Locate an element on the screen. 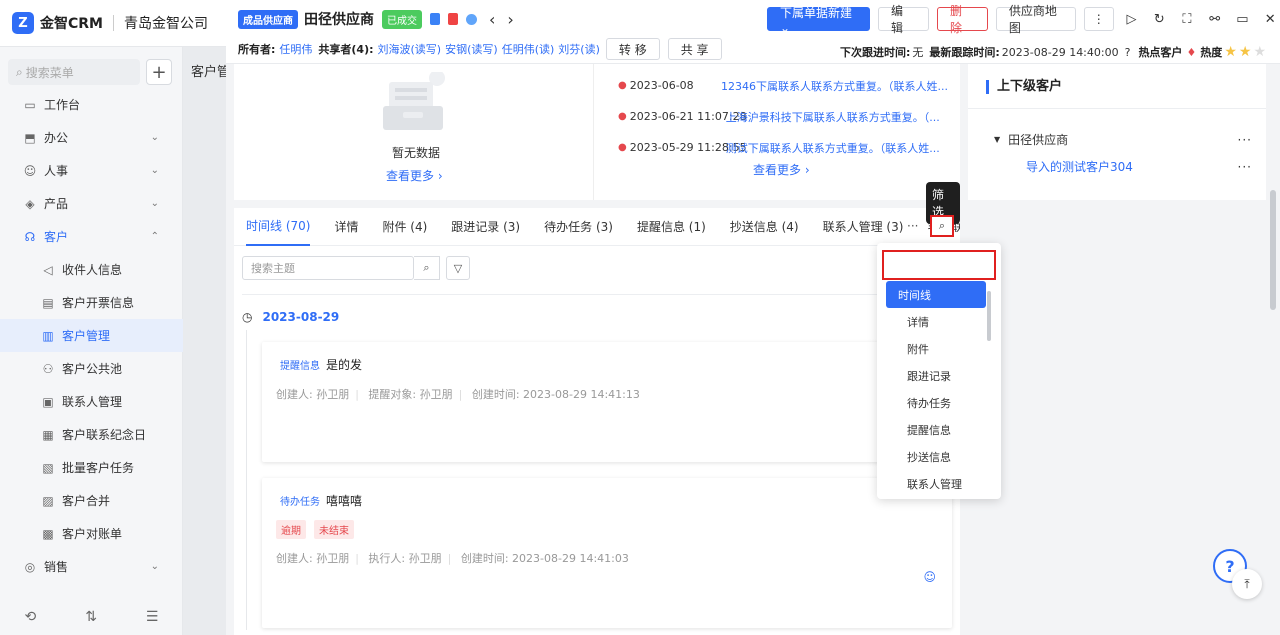 The width and height of the screenshot is (1280, 635). sidebar-item-office: ⬒ 办公 ⌄ is located at coordinates (91, 137).